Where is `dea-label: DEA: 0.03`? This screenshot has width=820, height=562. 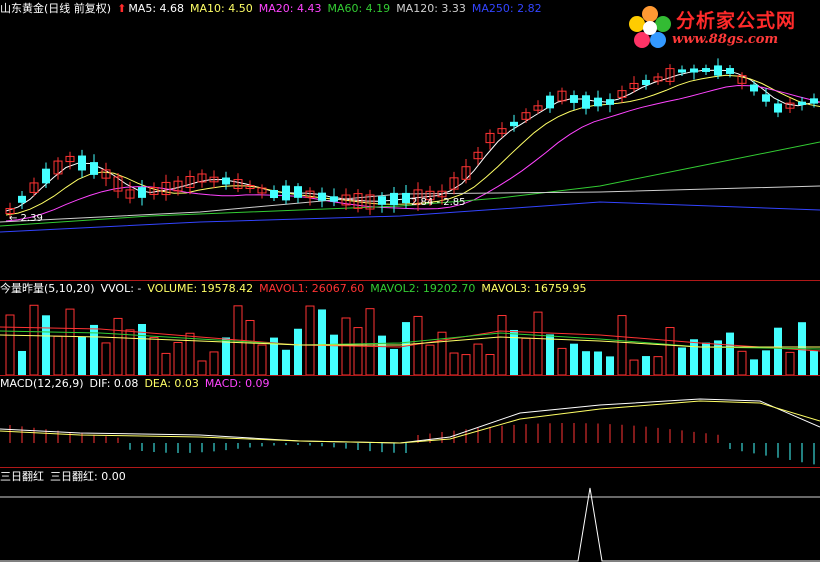 dea-label: DEA: 0.03 is located at coordinates (171, 383).